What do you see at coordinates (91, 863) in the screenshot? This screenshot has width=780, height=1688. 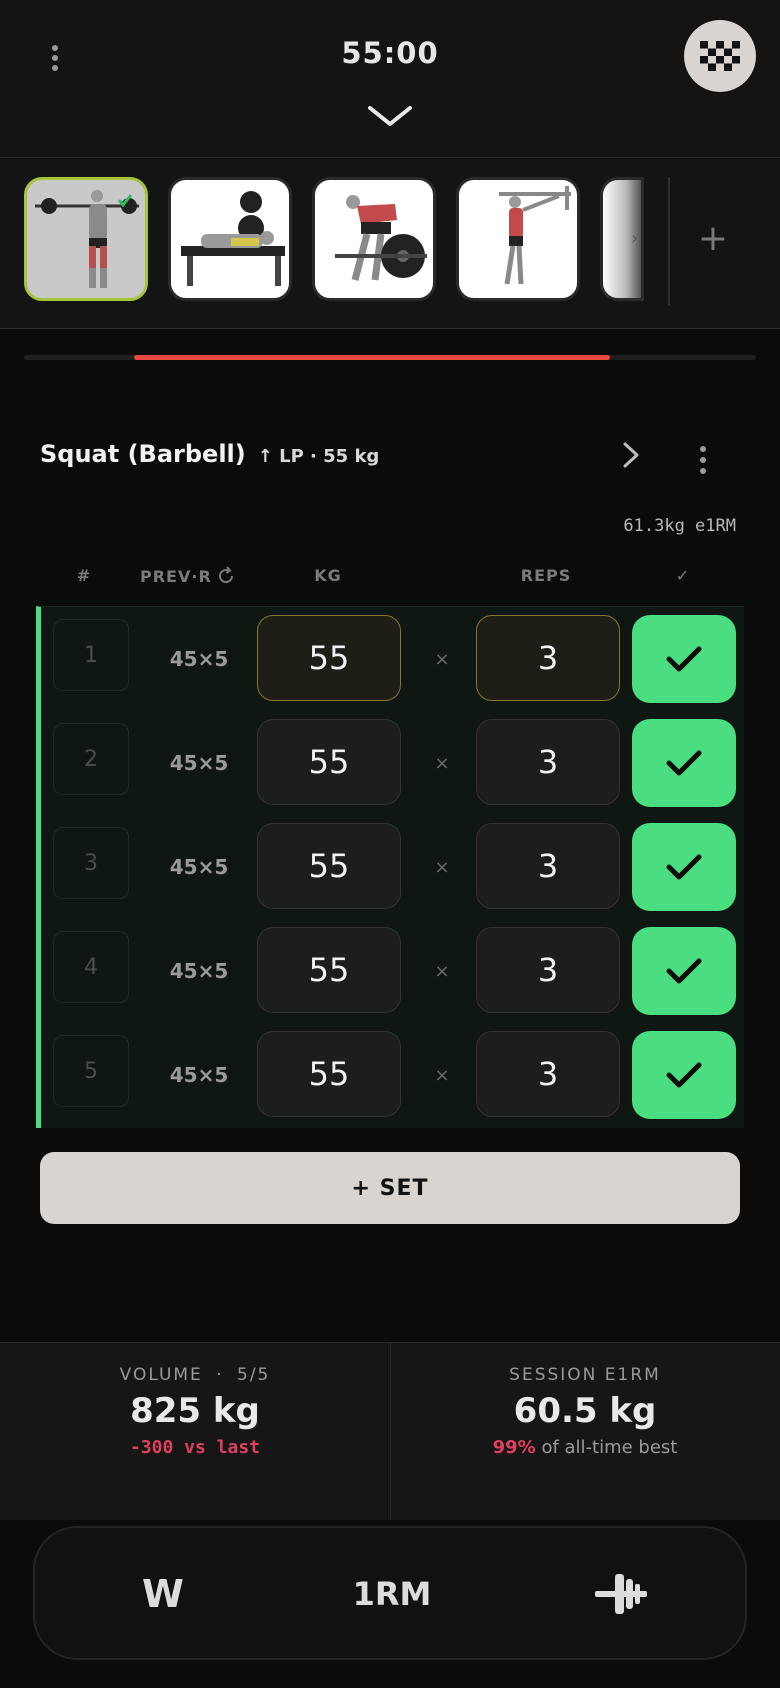 I see `set-number: 3` at bounding box center [91, 863].